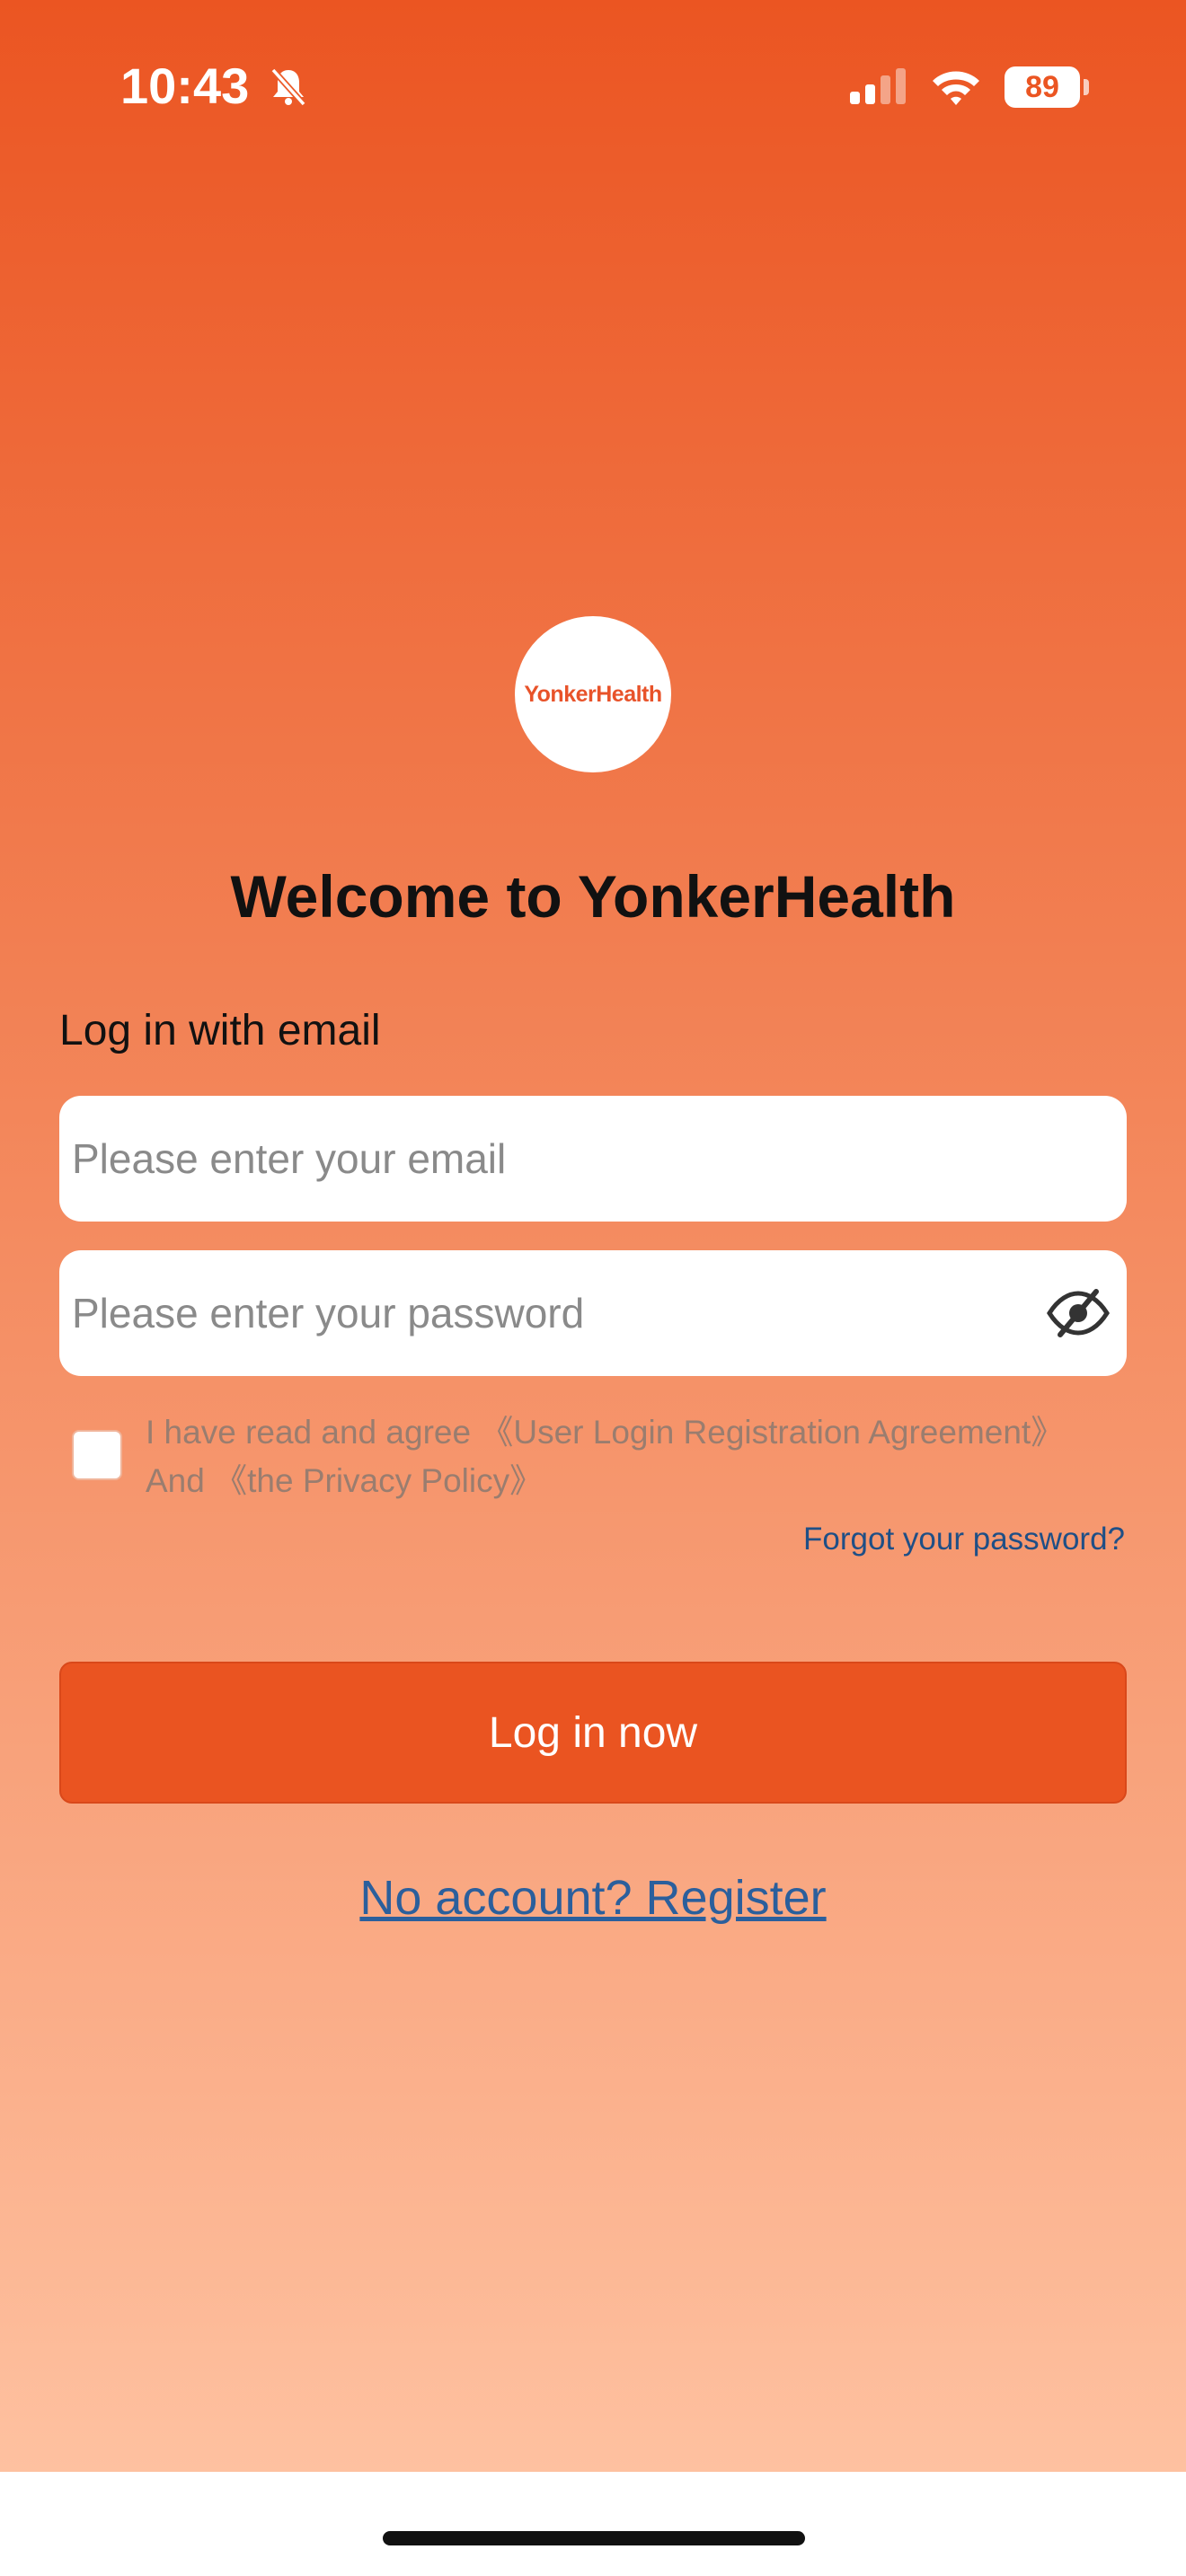 This screenshot has width=1186, height=2576. What do you see at coordinates (878, 86) in the screenshot?
I see `cellular-signal-icon` at bounding box center [878, 86].